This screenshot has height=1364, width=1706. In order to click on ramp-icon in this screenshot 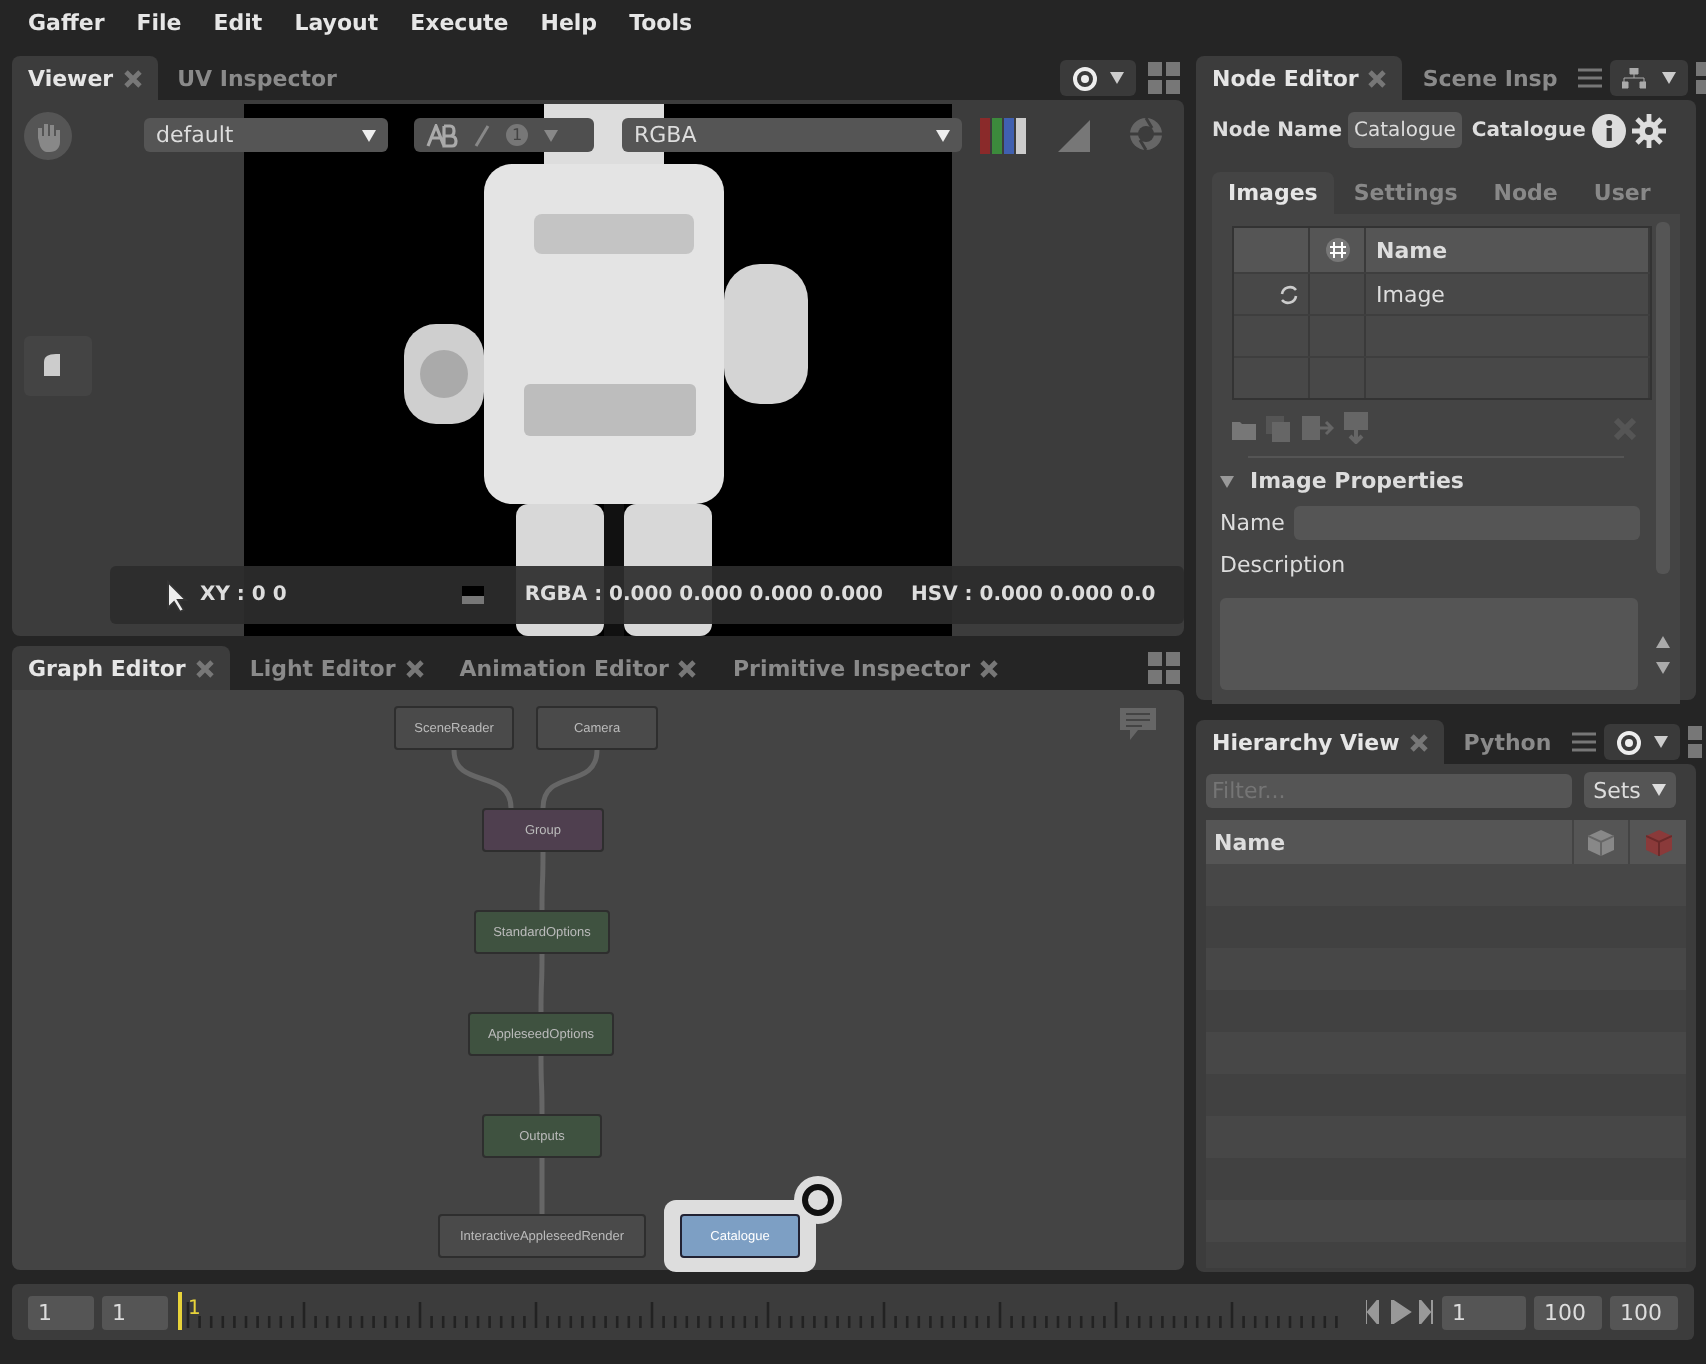, I will do `click(1074, 136)`.